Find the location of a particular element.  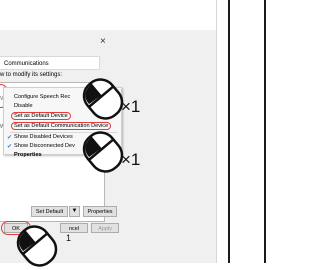

apply-button: Apply is located at coordinates (105, 228).